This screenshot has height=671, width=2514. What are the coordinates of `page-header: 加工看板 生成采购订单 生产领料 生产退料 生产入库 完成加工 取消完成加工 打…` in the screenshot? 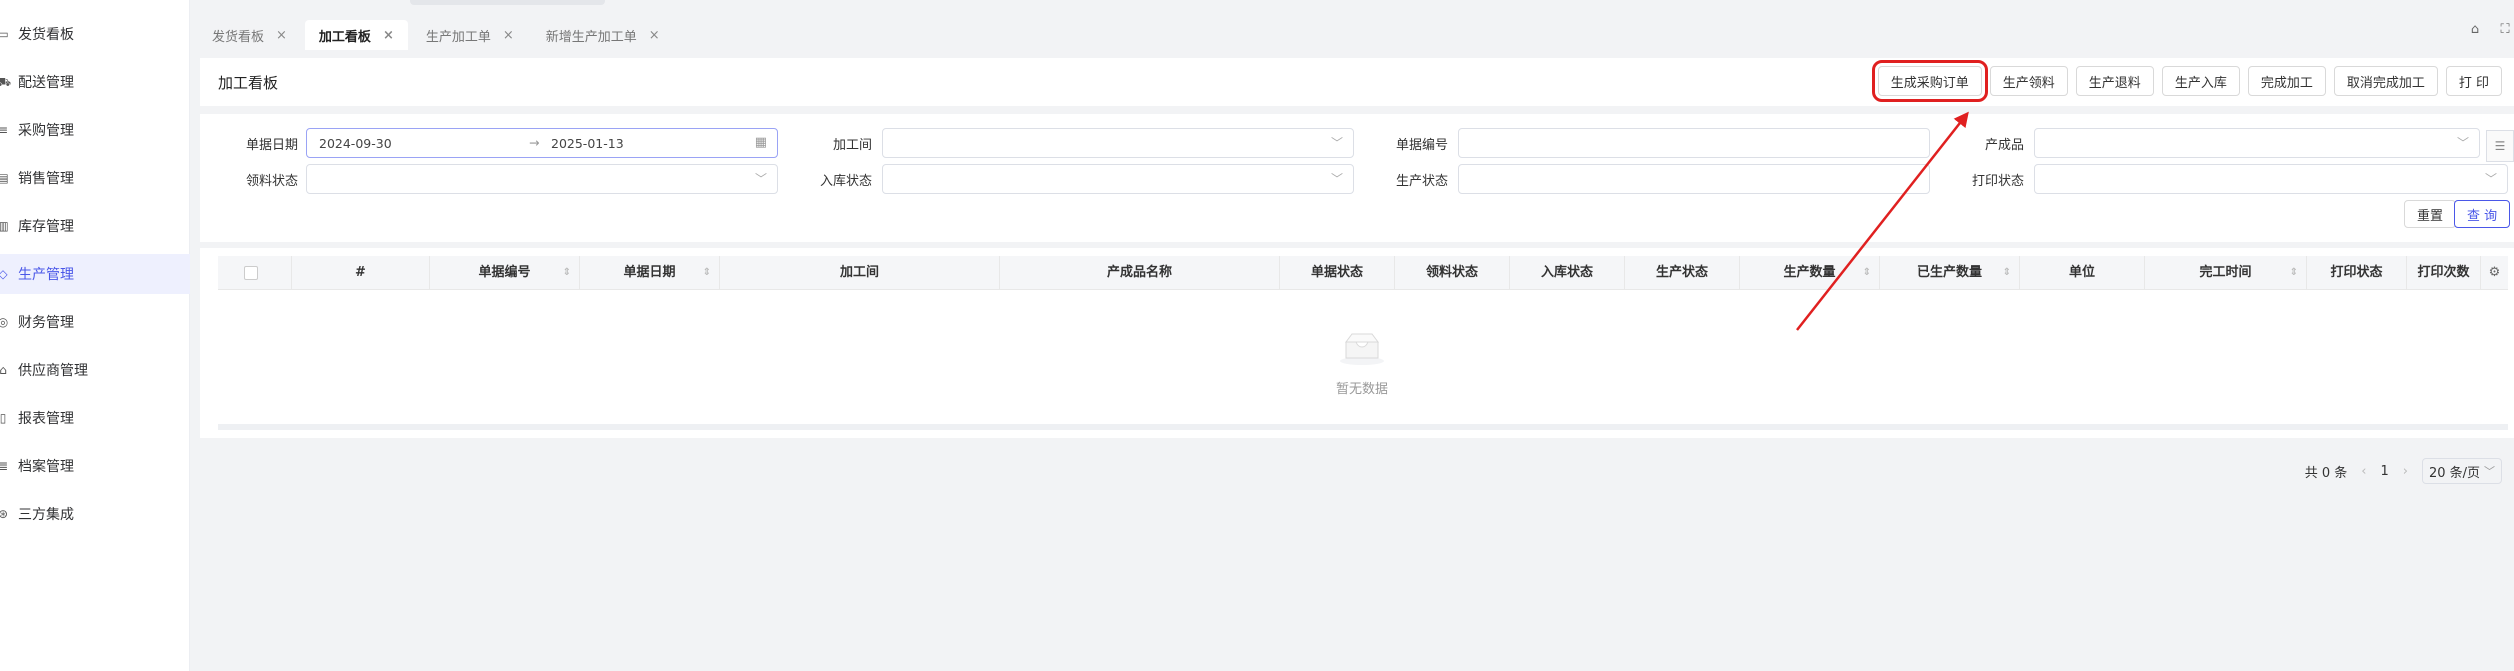 It's located at (1357, 82).